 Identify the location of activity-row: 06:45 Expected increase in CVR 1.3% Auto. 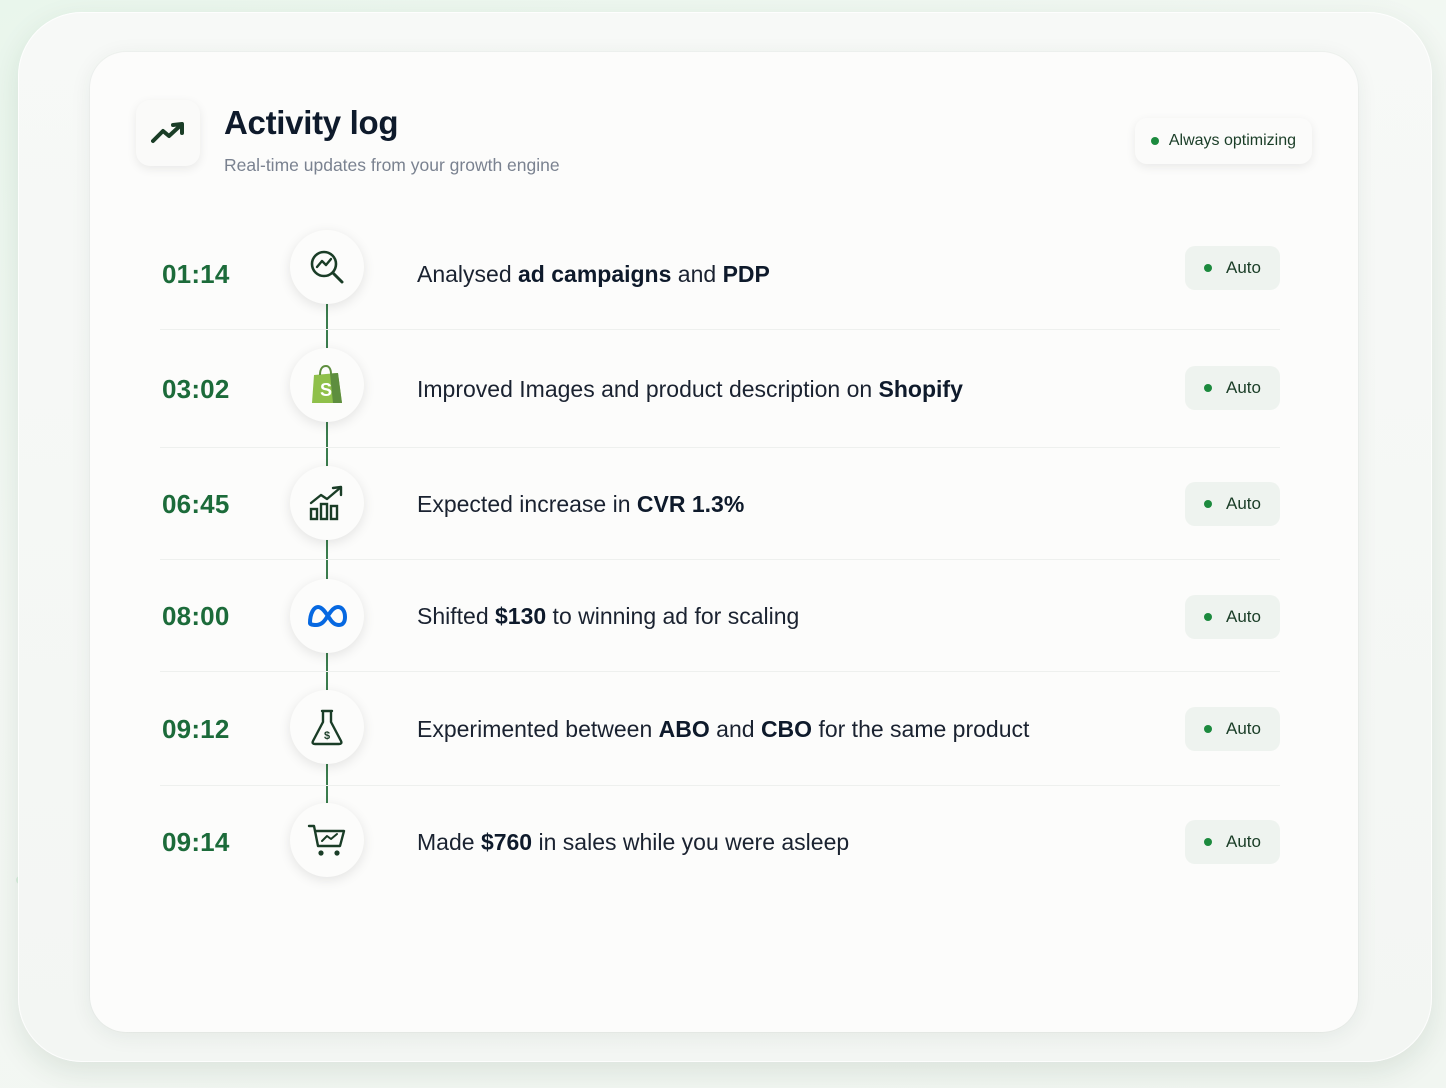
(720, 504).